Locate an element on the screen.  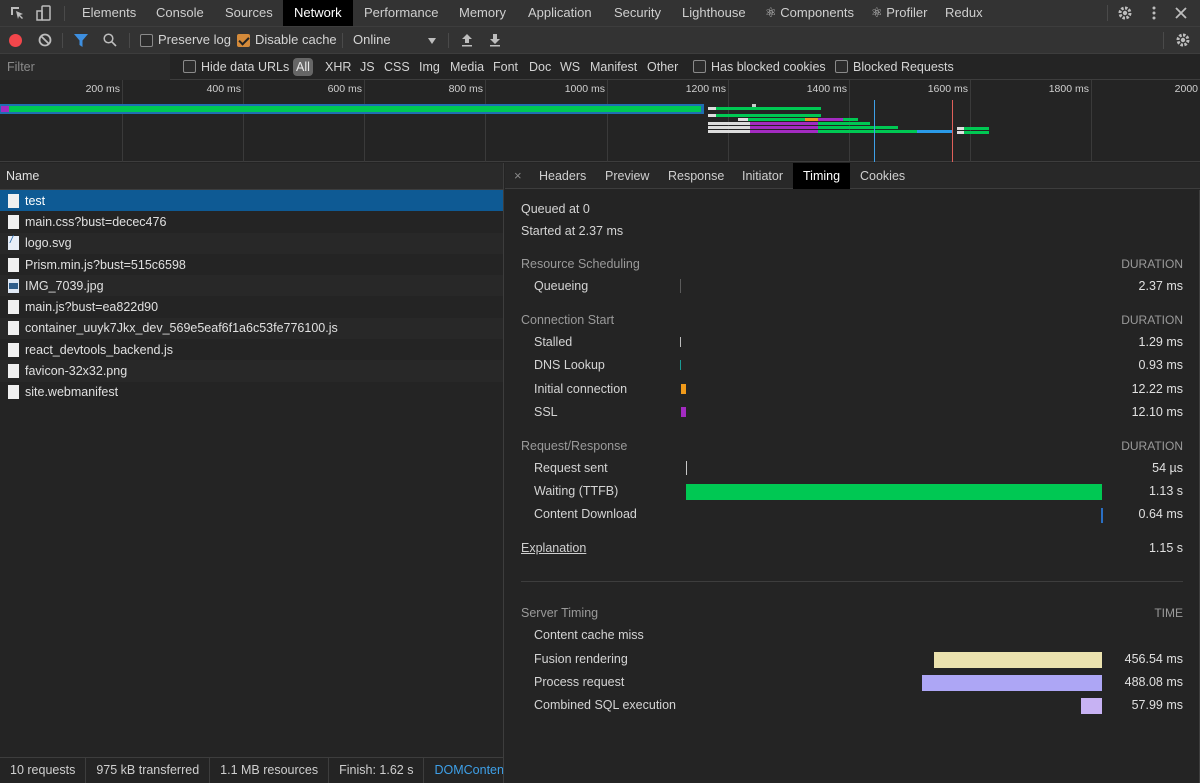
request-row: logo.svg is located at coordinates (251, 243).